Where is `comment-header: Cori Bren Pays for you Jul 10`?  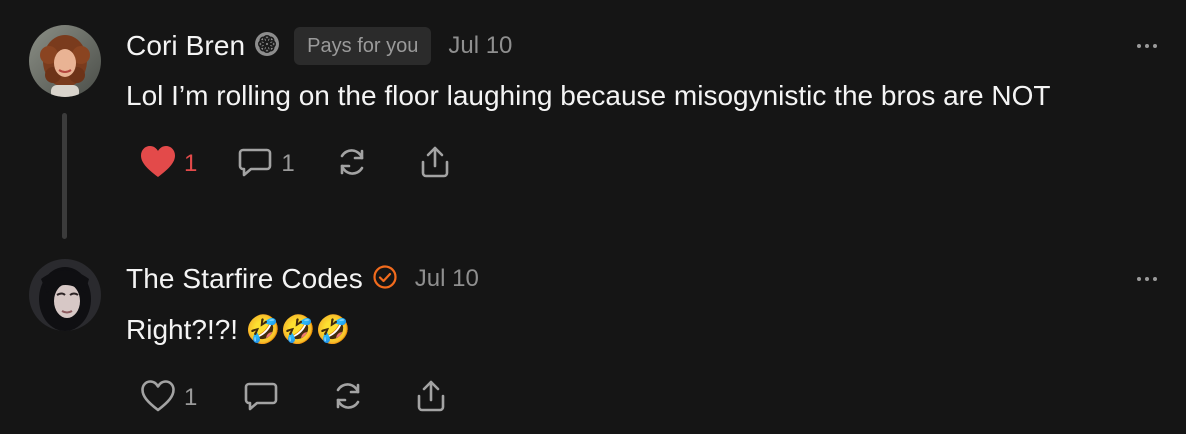
comment-header: Cori Bren Pays for you Jul 10 is located at coordinates (319, 46).